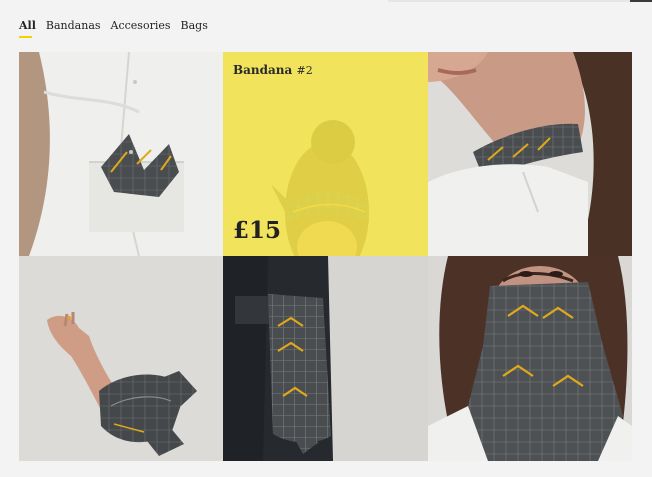 This screenshot has width=652, height=477. I want to click on filter-bandanas: Bandanas, so click(73, 28).